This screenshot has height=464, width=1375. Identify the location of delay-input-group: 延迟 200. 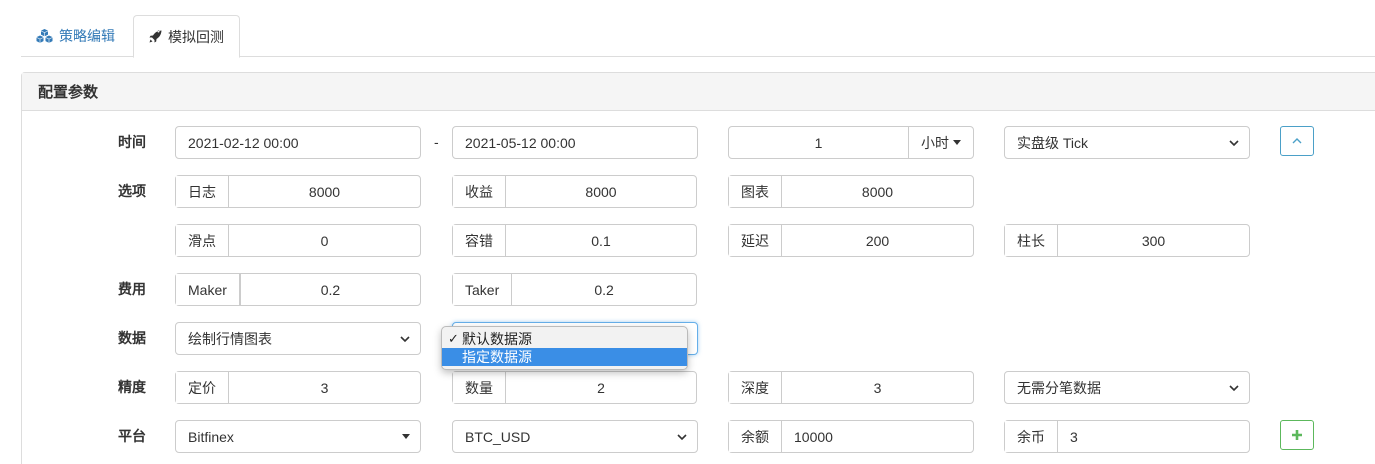
(851, 240).